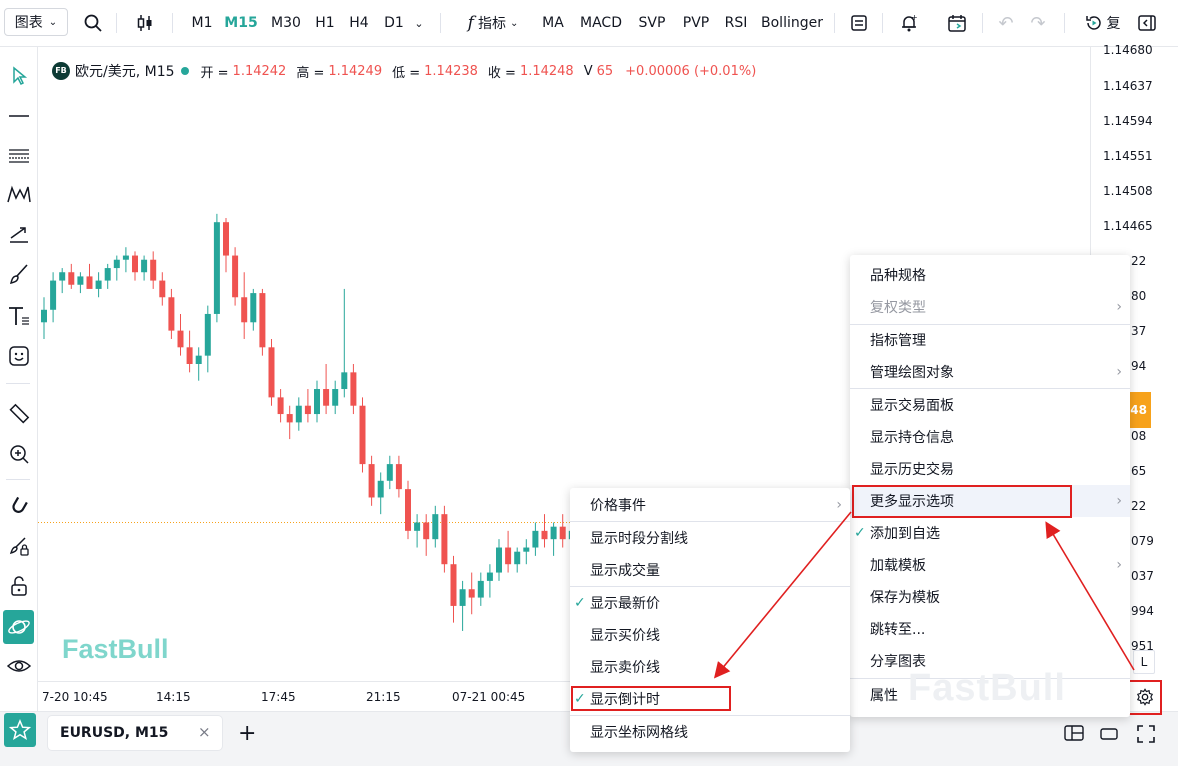 This screenshot has width=1178, height=766. I want to click on menu-item-manage-drawings: 管理绘图对象 ›, so click(990, 372).